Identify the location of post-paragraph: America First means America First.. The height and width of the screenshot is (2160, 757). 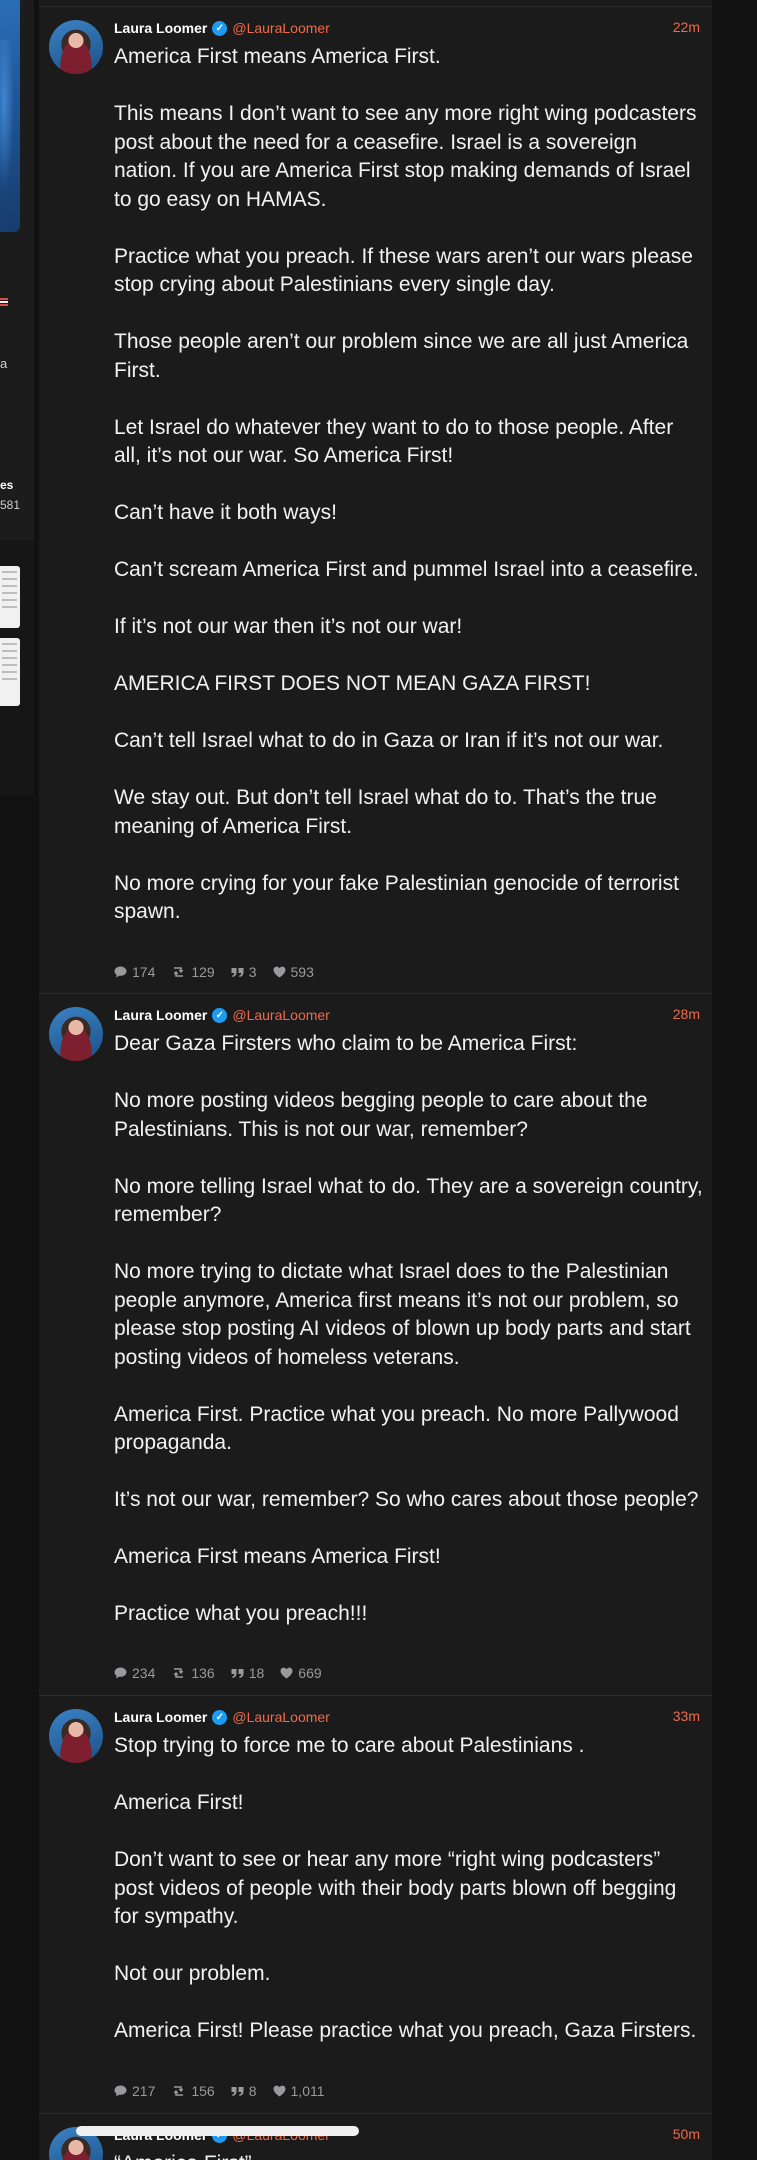
(277, 56).